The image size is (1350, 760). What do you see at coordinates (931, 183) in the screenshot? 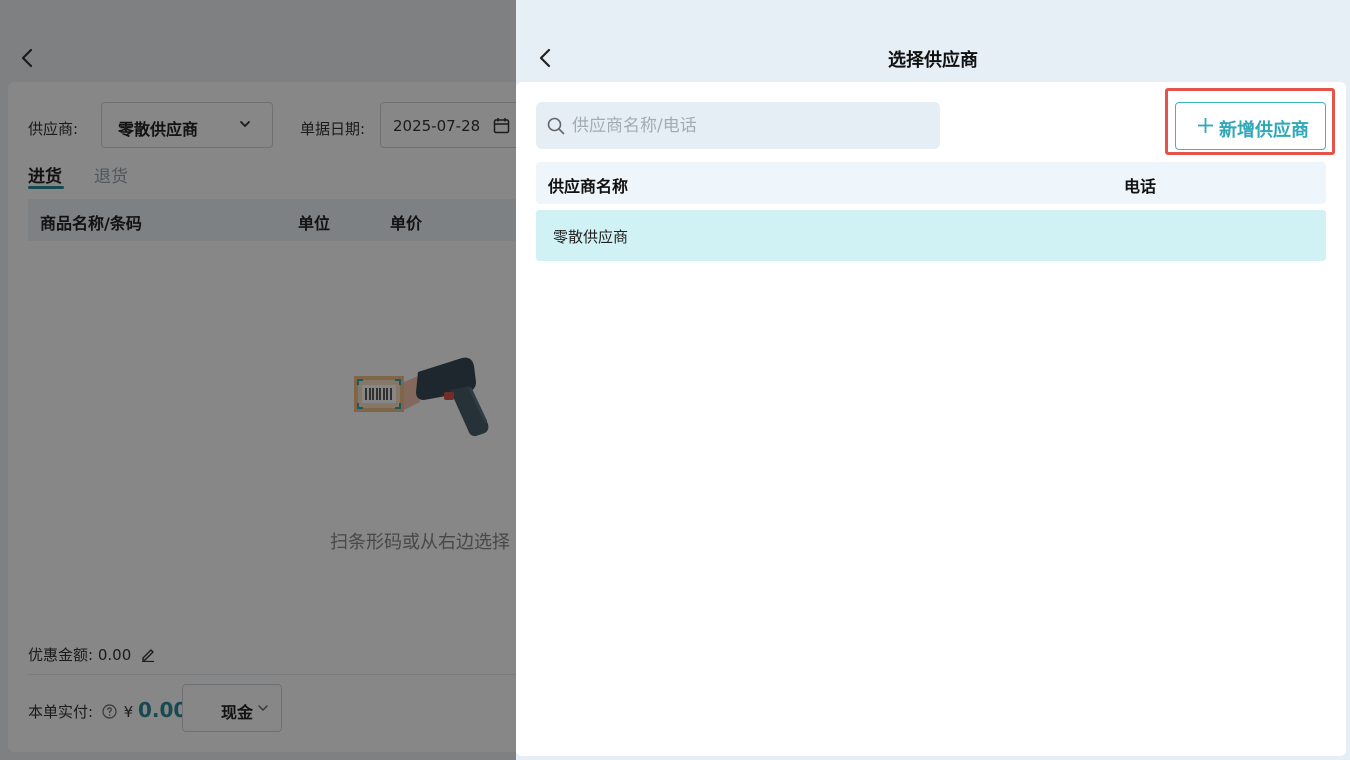
I see `supplier-table-header: 供应商名称 电话` at bounding box center [931, 183].